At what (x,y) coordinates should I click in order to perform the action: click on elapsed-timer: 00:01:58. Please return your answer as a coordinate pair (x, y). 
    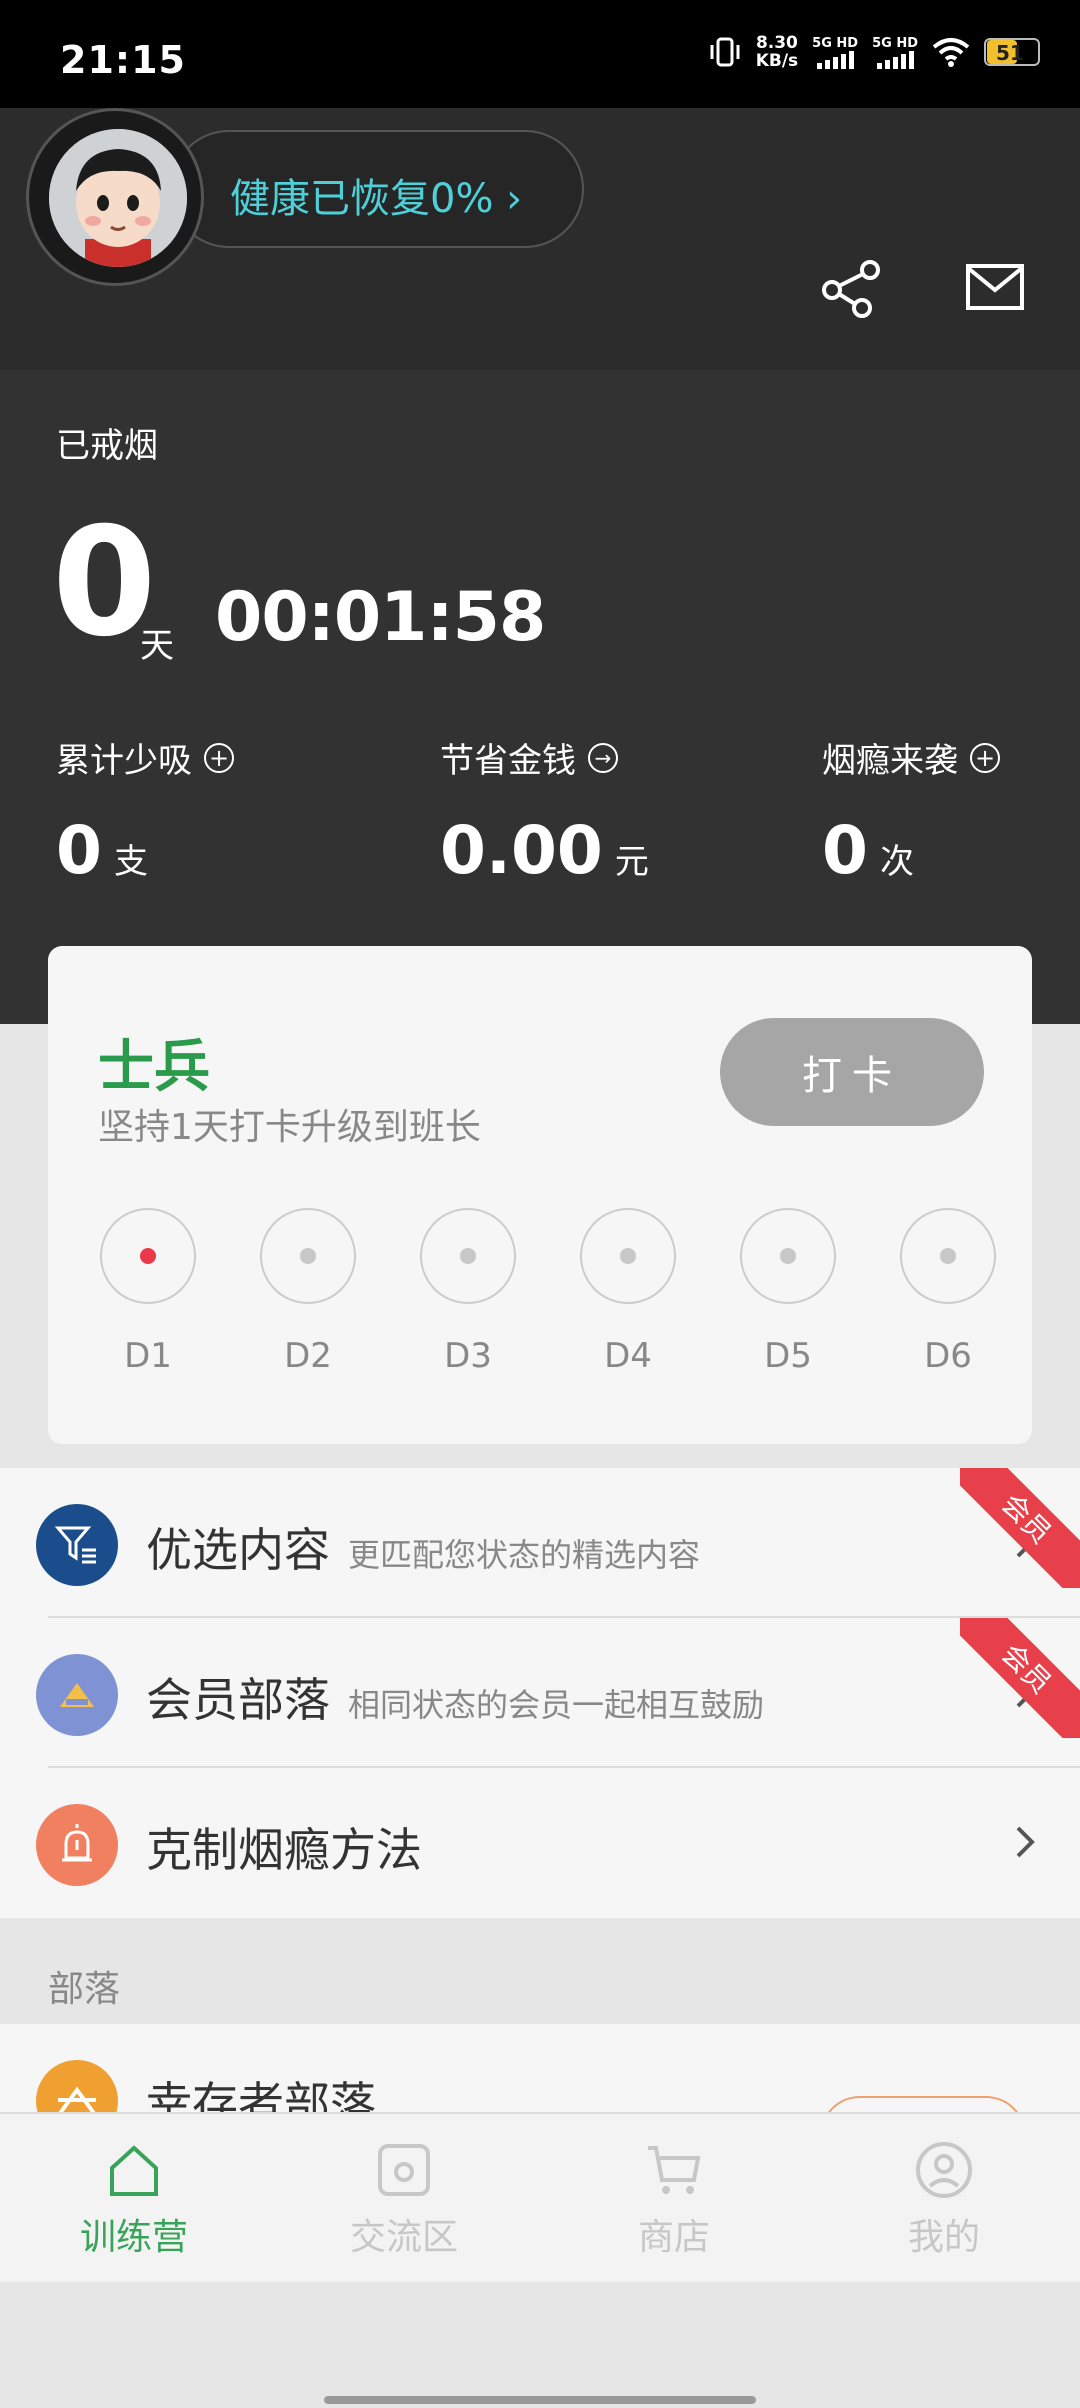
    Looking at the image, I should click on (380, 617).